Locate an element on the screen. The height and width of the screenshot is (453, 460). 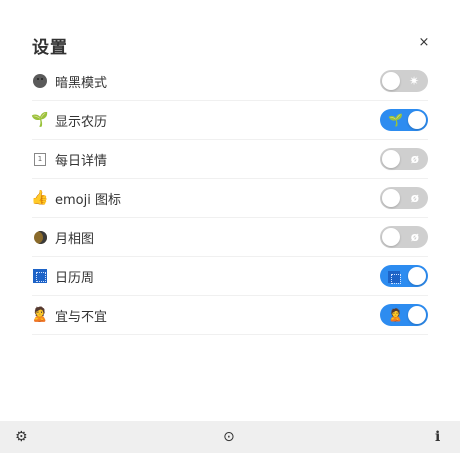
setting-label: emoji 图标 is located at coordinates (88, 200).